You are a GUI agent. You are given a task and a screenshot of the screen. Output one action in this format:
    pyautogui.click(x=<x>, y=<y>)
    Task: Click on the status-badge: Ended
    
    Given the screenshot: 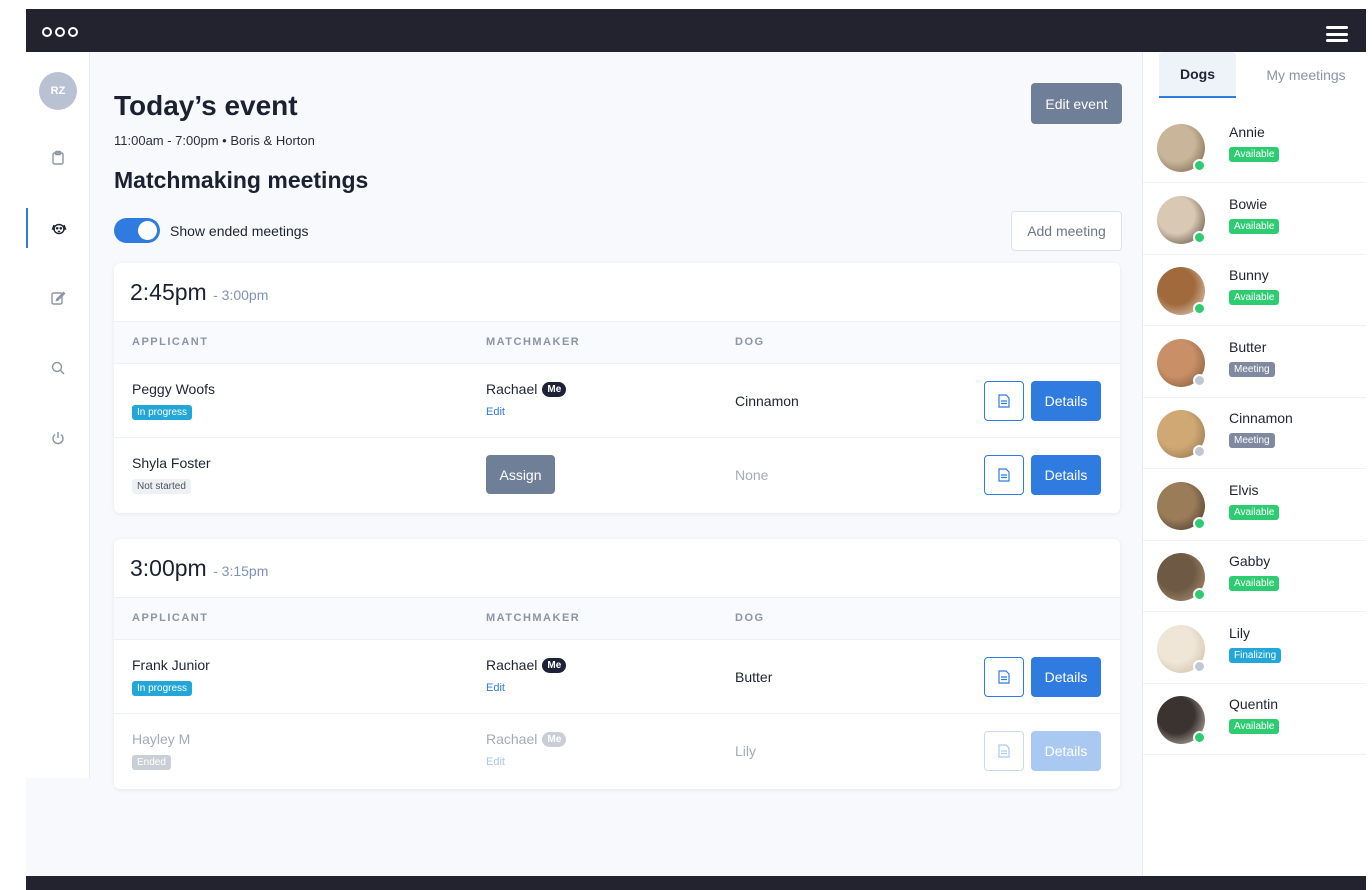 What is the action you would take?
    pyautogui.click(x=151, y=762)
    